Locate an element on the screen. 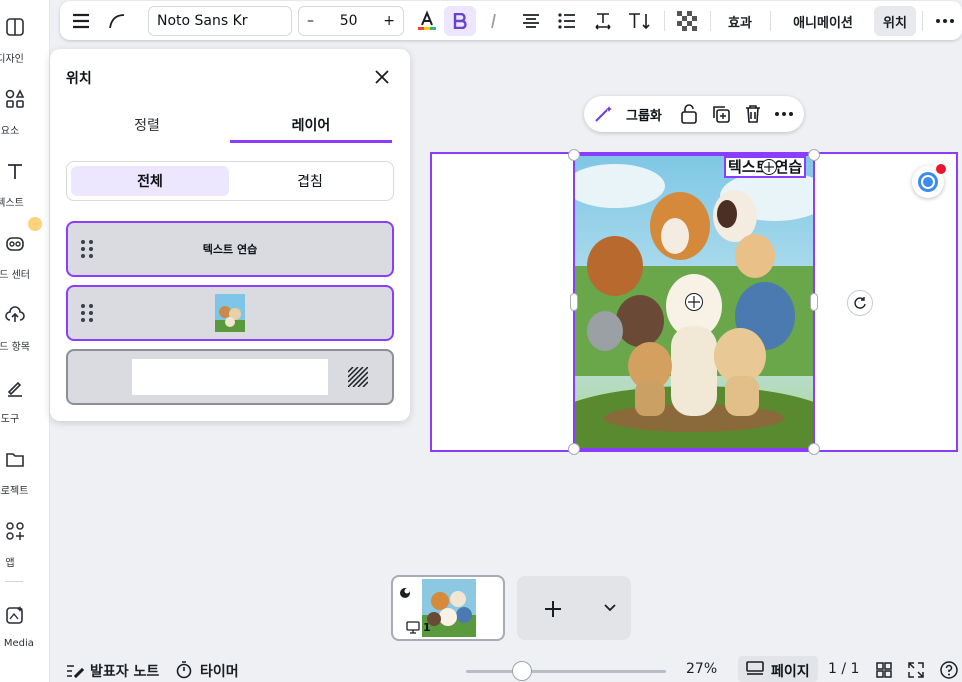 The width and height of the screenshot is (962, 682). align-button is located at coordinates (531, 21).